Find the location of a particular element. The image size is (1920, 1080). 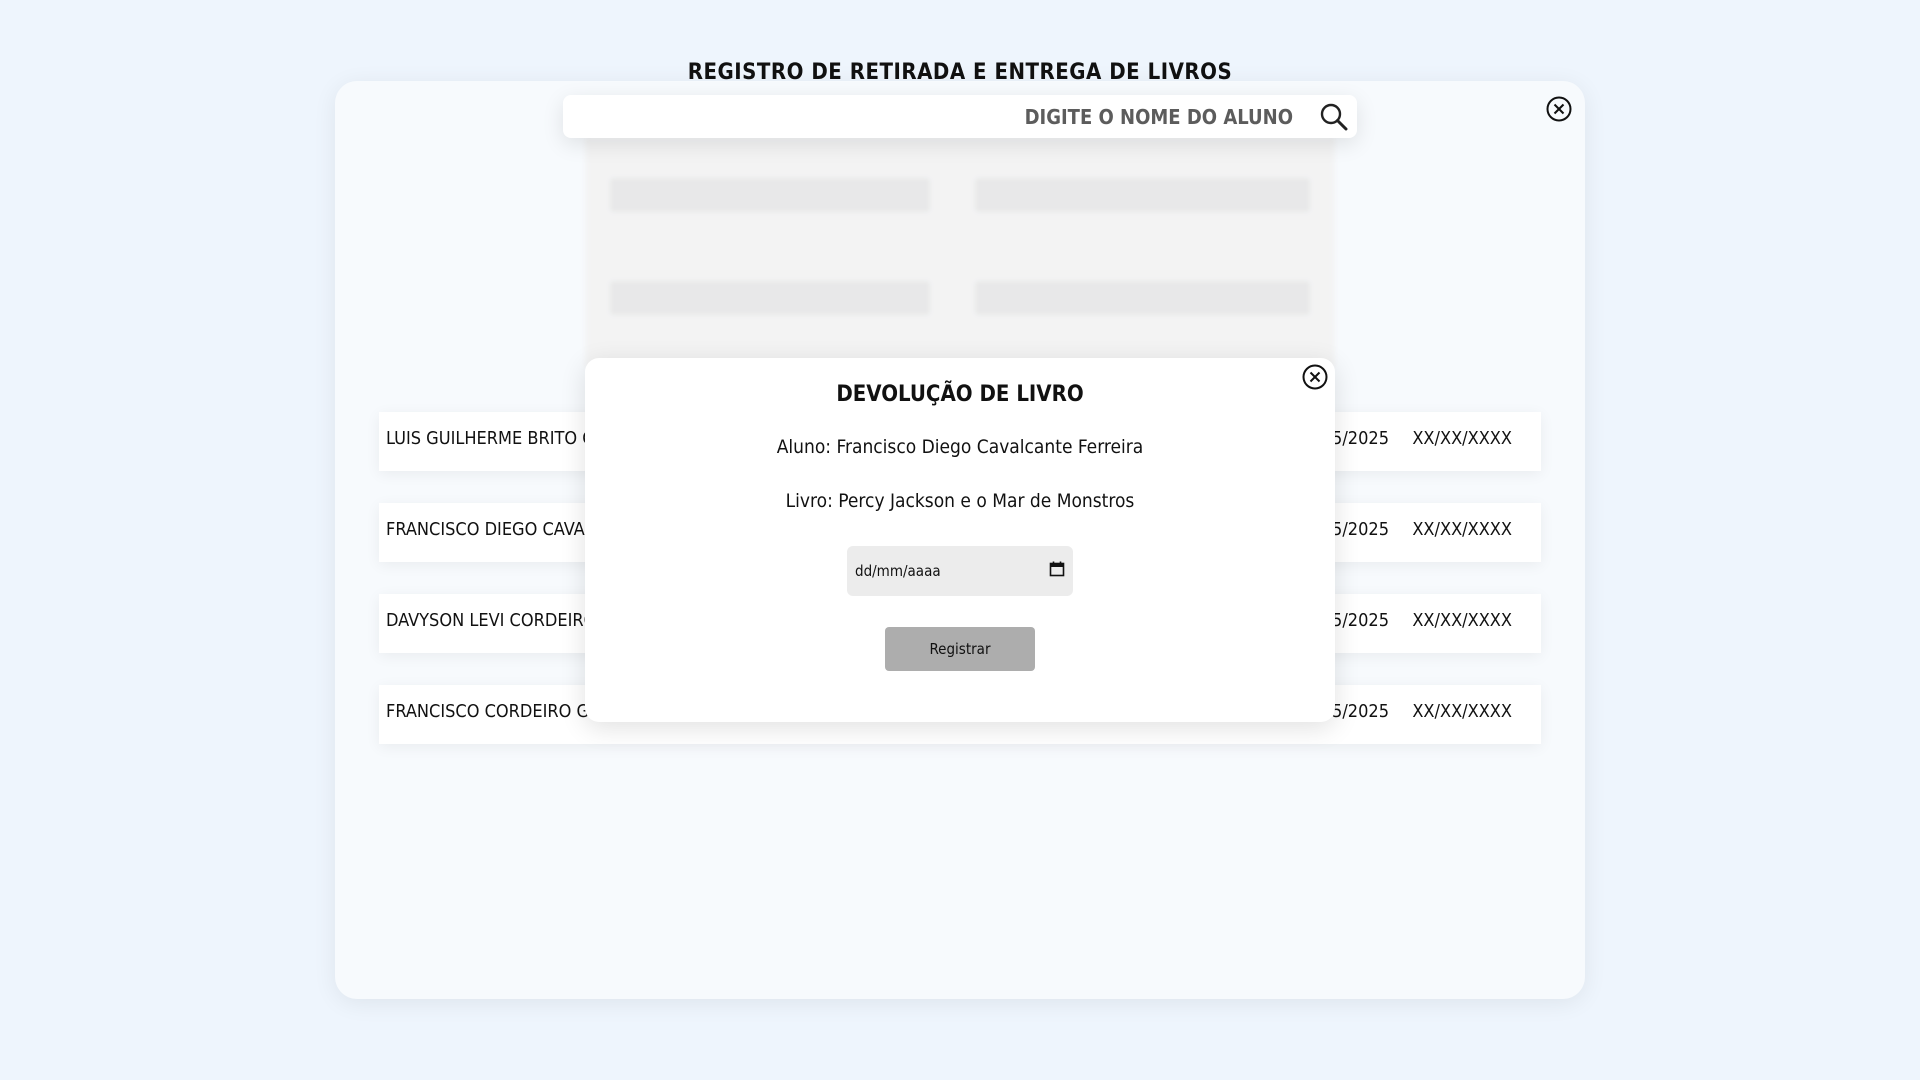

modal-title: DEVOLUÇÃO DE LIVRO is located at coordinates (960, 394).